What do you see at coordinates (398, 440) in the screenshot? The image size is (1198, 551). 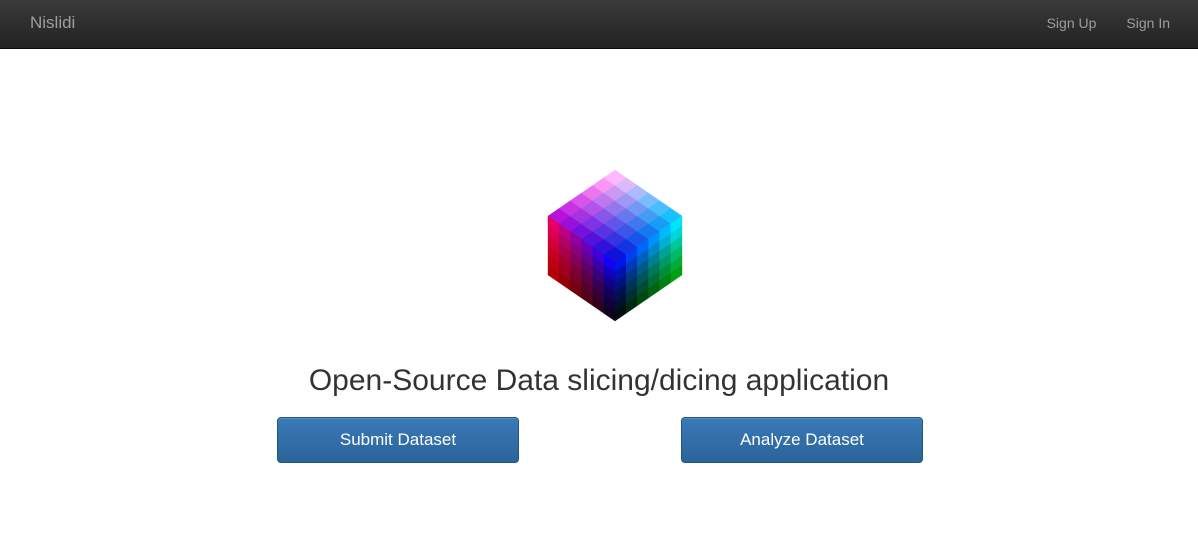 I see `submit-dataset-button: Submit Dataset` at bounding box center [398, 440].